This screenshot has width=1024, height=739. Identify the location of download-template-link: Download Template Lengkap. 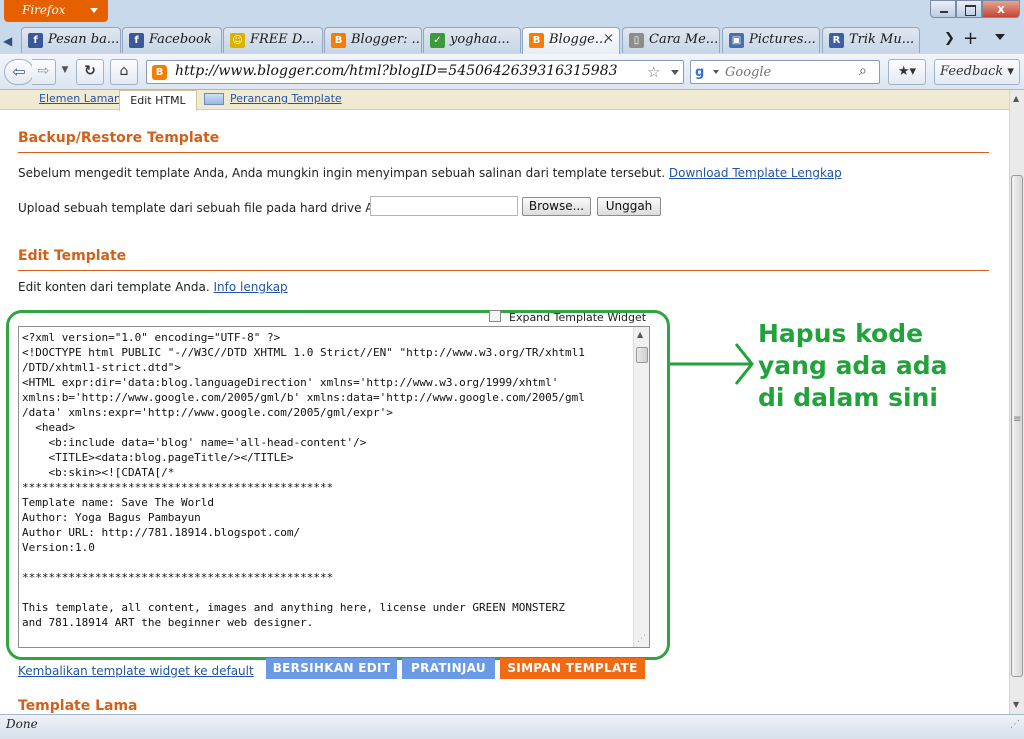
(755, 173).